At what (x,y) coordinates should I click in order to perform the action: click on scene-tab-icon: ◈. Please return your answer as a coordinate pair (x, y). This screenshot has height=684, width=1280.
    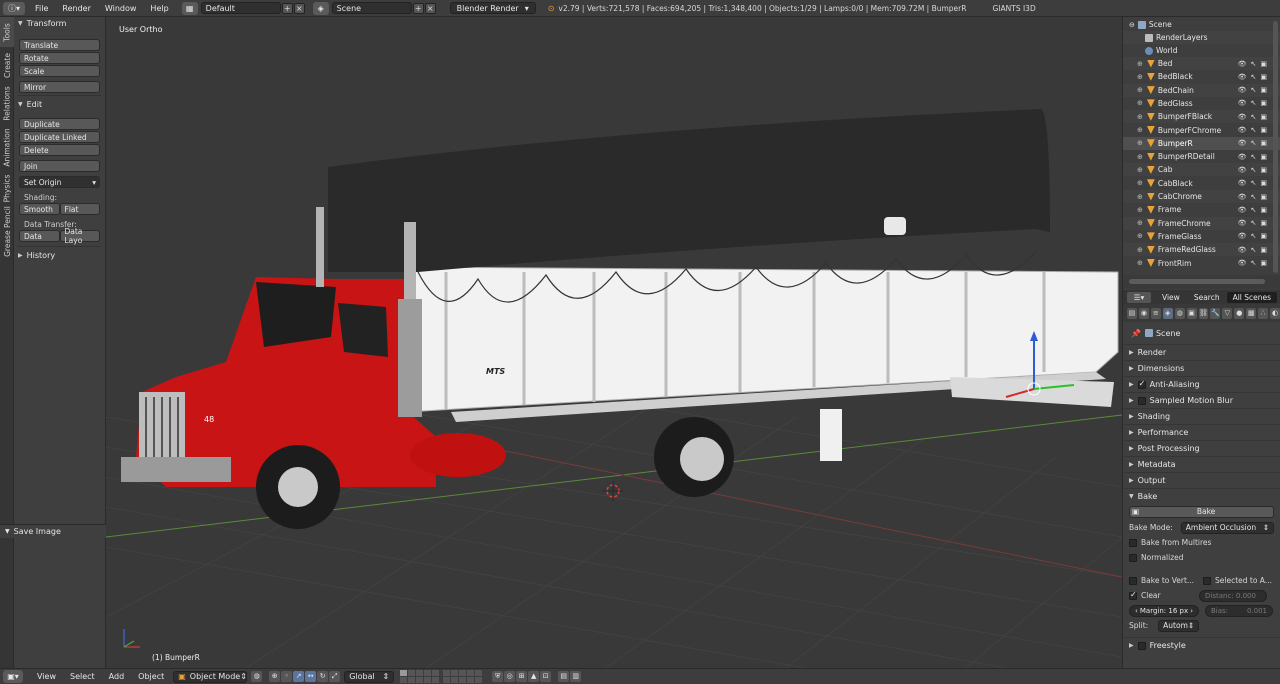
    Looking at the image, I should click on (1167, 313).